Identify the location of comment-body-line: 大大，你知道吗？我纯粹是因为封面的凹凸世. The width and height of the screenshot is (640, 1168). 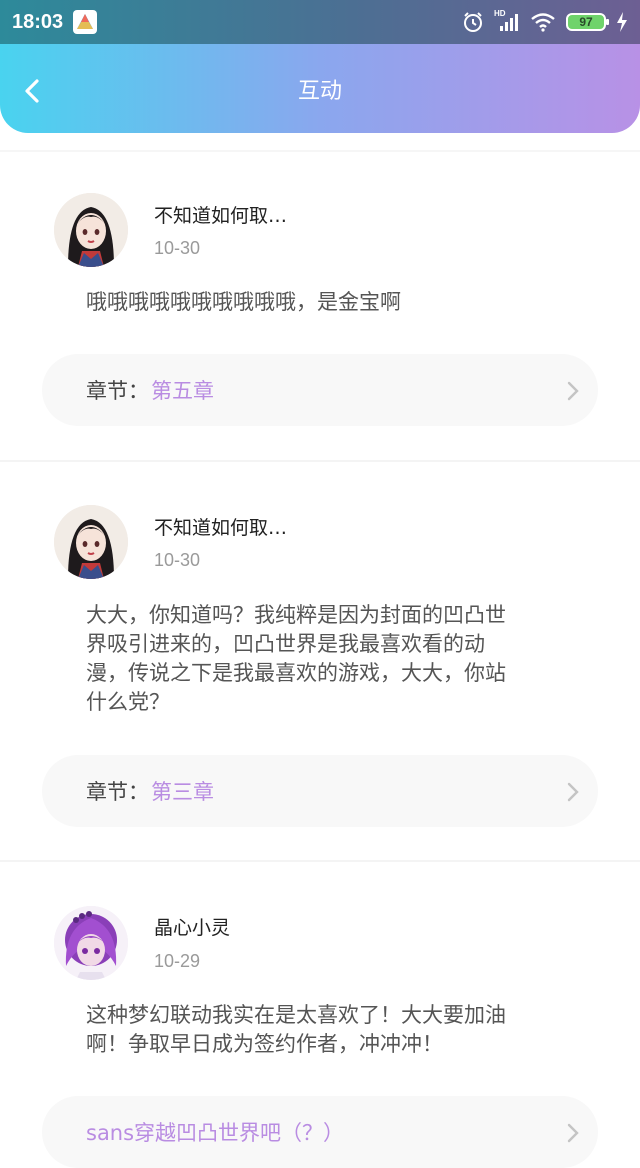
(296, 615).